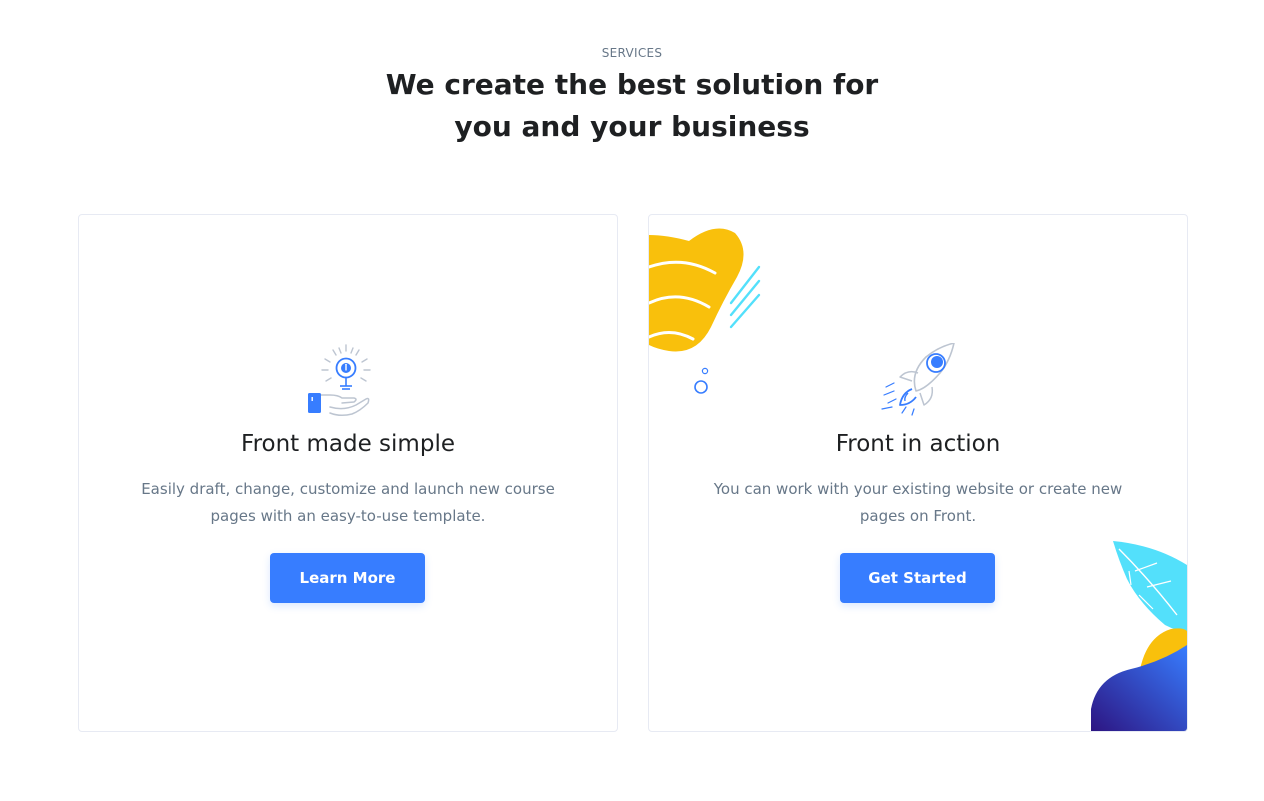 Image resolution: width=1264 pixels, height=801 pixels. I want to click on learn-more-button: Learn More, so click(347, 578).